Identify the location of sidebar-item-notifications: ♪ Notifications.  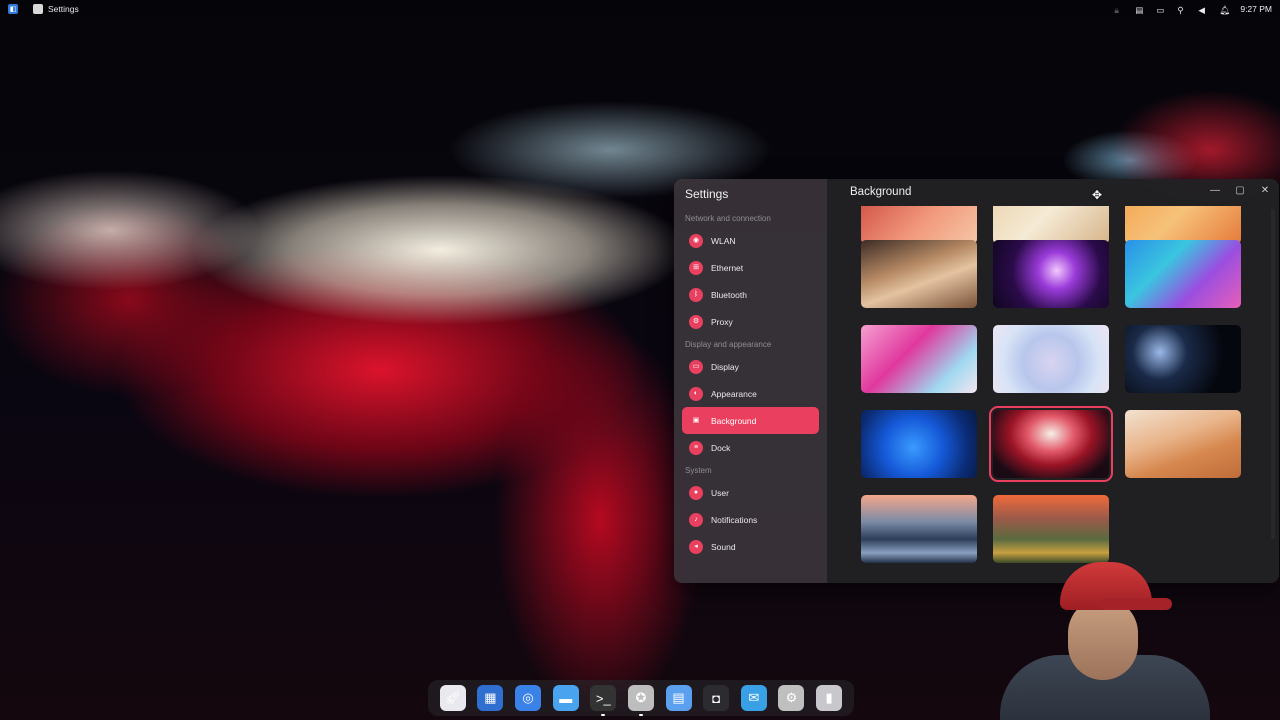
(750, 519).